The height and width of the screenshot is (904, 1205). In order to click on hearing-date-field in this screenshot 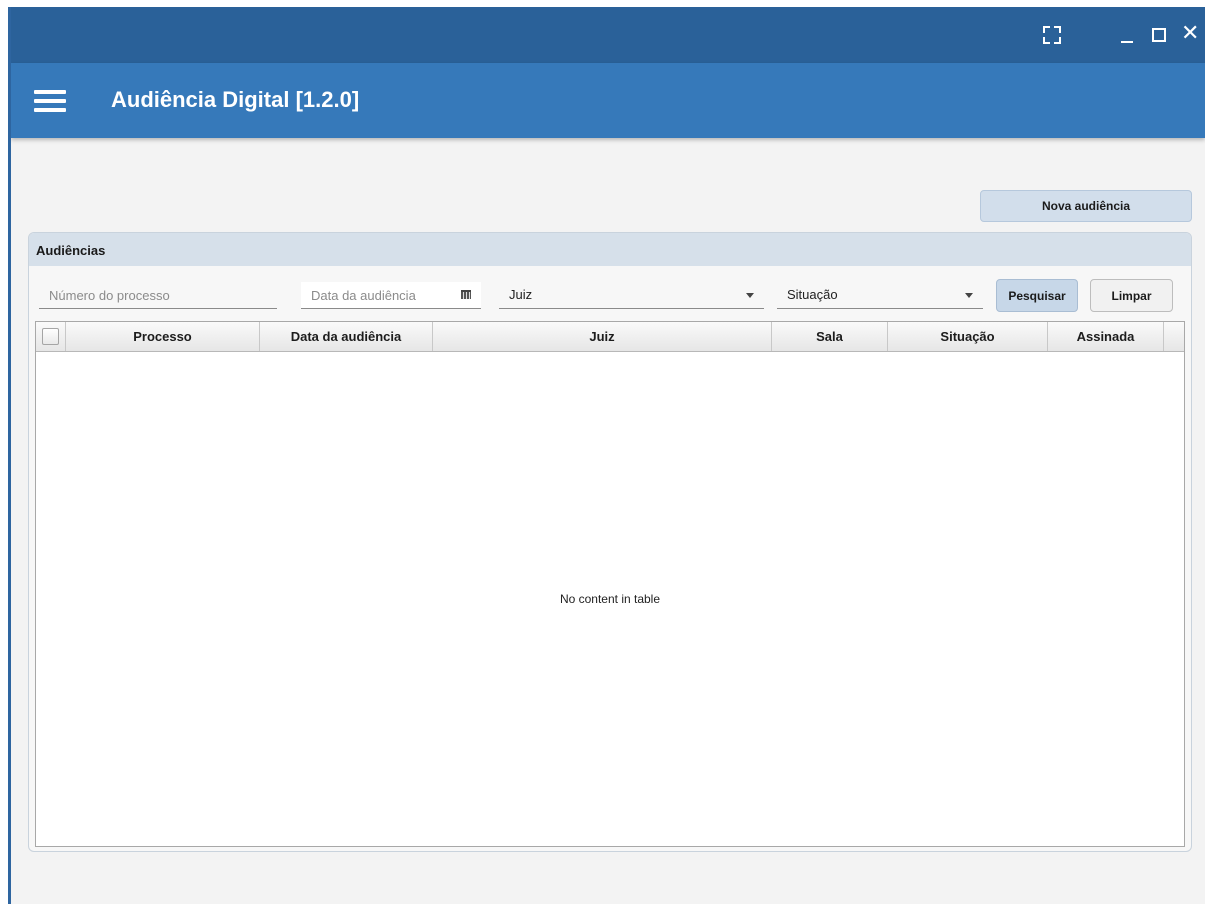, I will do `click(391, 295)`.